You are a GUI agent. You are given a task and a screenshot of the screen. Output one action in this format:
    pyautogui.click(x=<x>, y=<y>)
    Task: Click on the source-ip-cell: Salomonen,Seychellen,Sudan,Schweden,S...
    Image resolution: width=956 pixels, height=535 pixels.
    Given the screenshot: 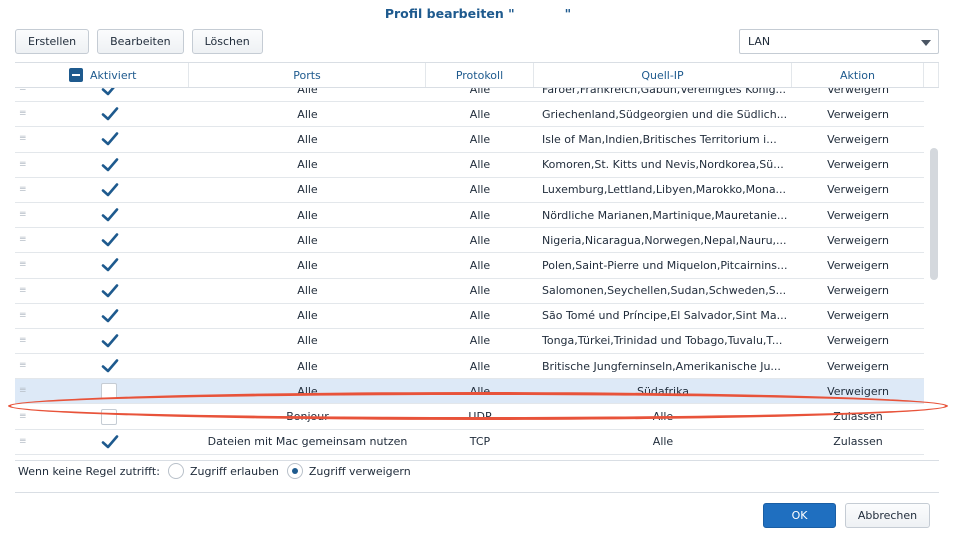 What is the action you would take?
    pyautogui.click(x=664, y=291)
    